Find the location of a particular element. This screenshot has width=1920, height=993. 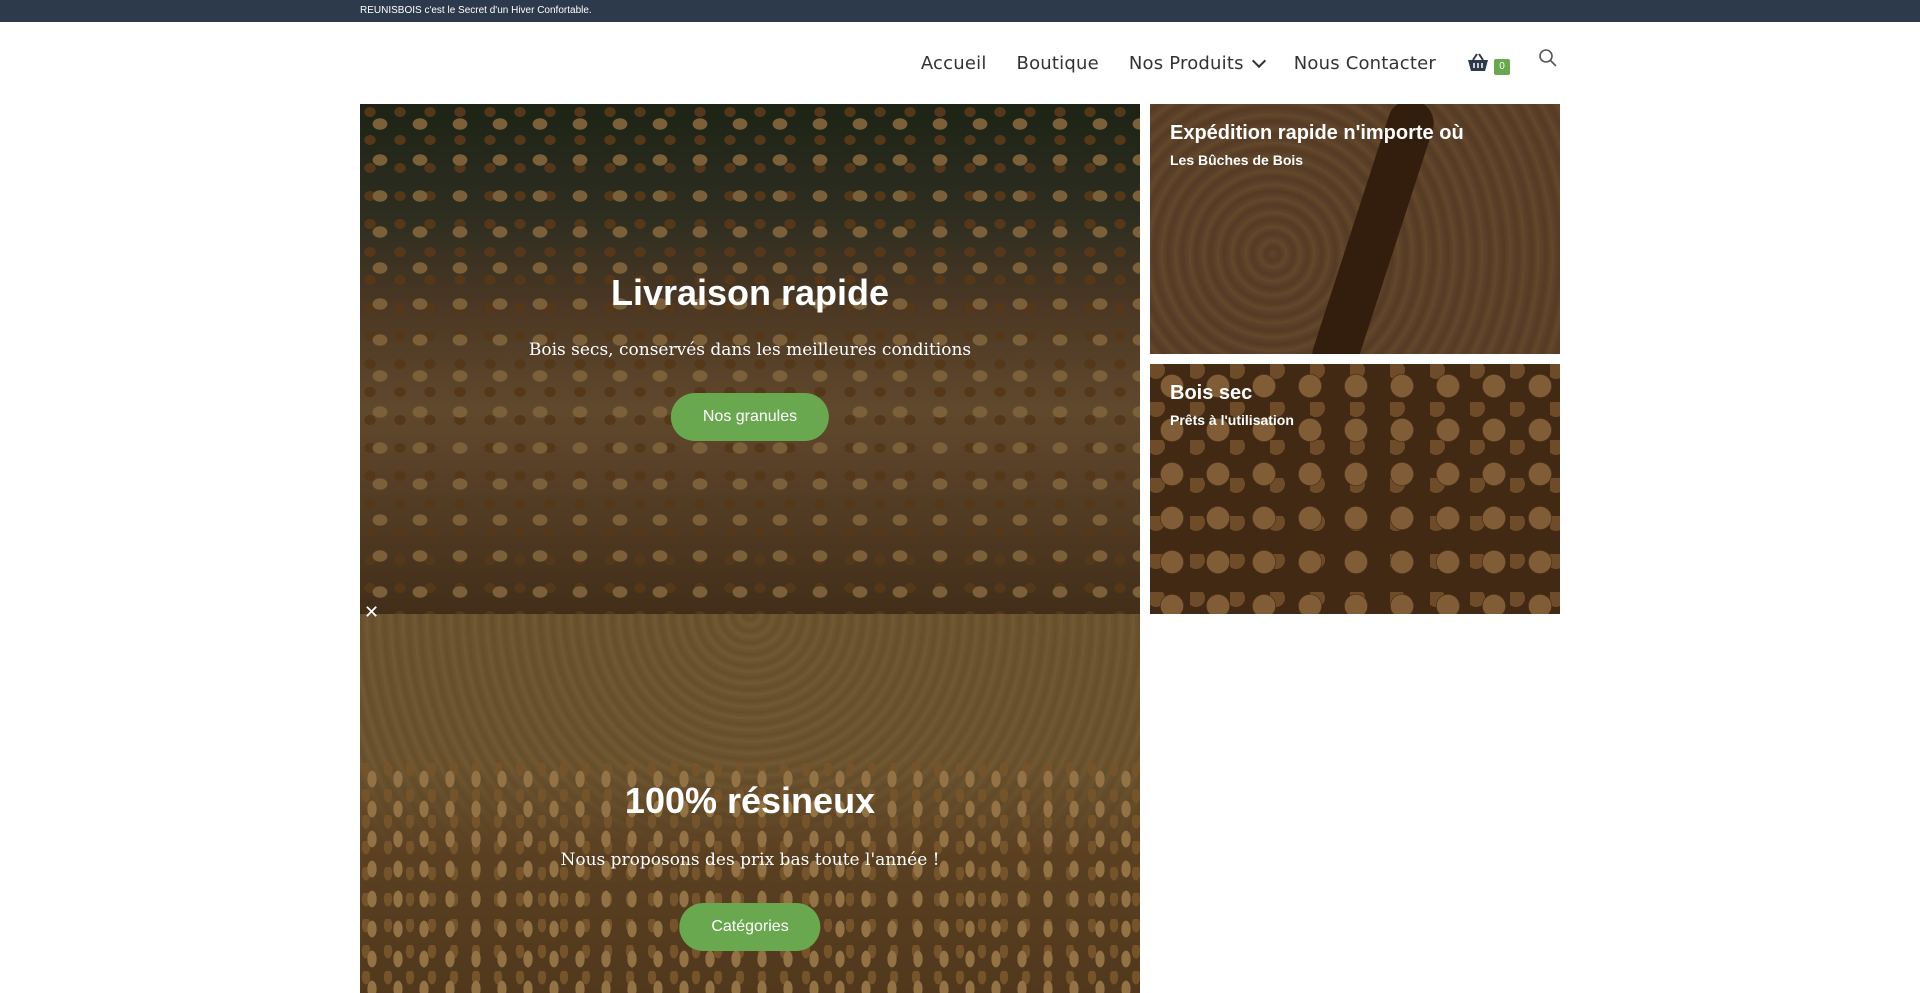

basket-icon is located at coordinates (1478, 62).